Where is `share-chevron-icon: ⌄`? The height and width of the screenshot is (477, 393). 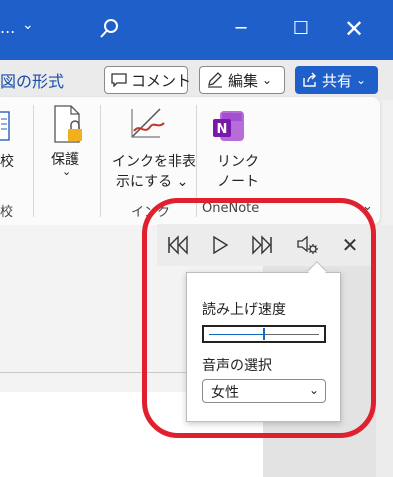
share-chevron-icon: ⌄ is located at coordinates (361, 80).